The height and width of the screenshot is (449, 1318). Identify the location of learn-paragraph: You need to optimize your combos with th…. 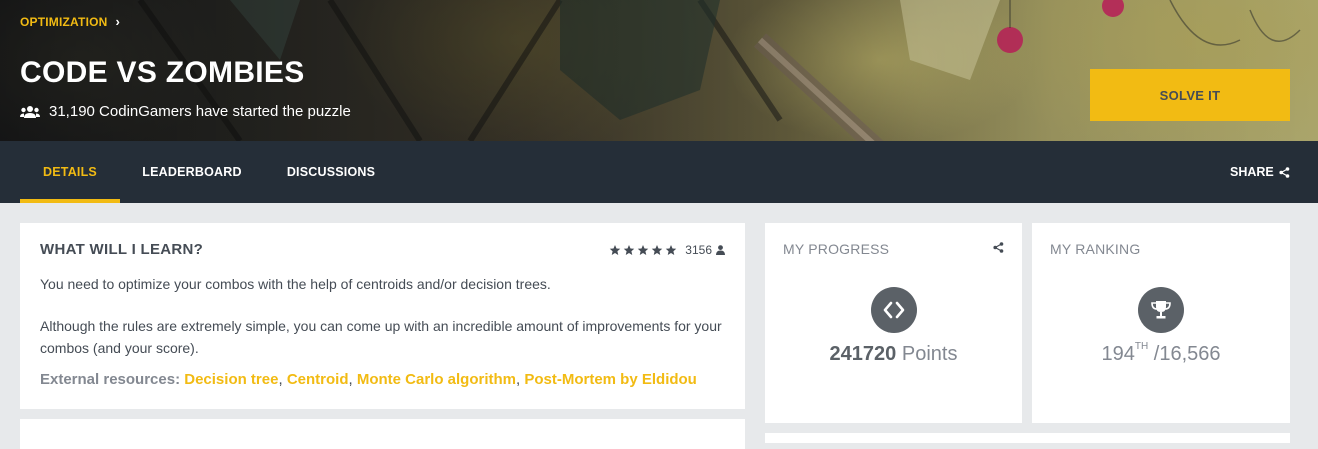
(295, 284).